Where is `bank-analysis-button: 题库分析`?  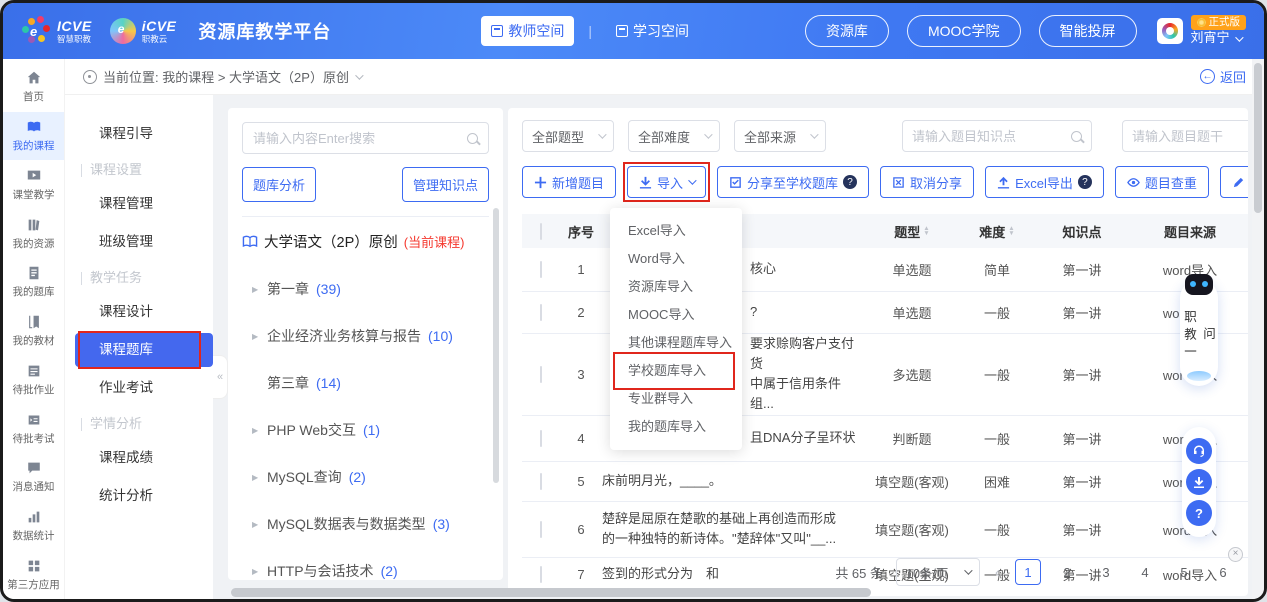
bank-analysis-button: 题库分析 is located at coordinates (279, 184).